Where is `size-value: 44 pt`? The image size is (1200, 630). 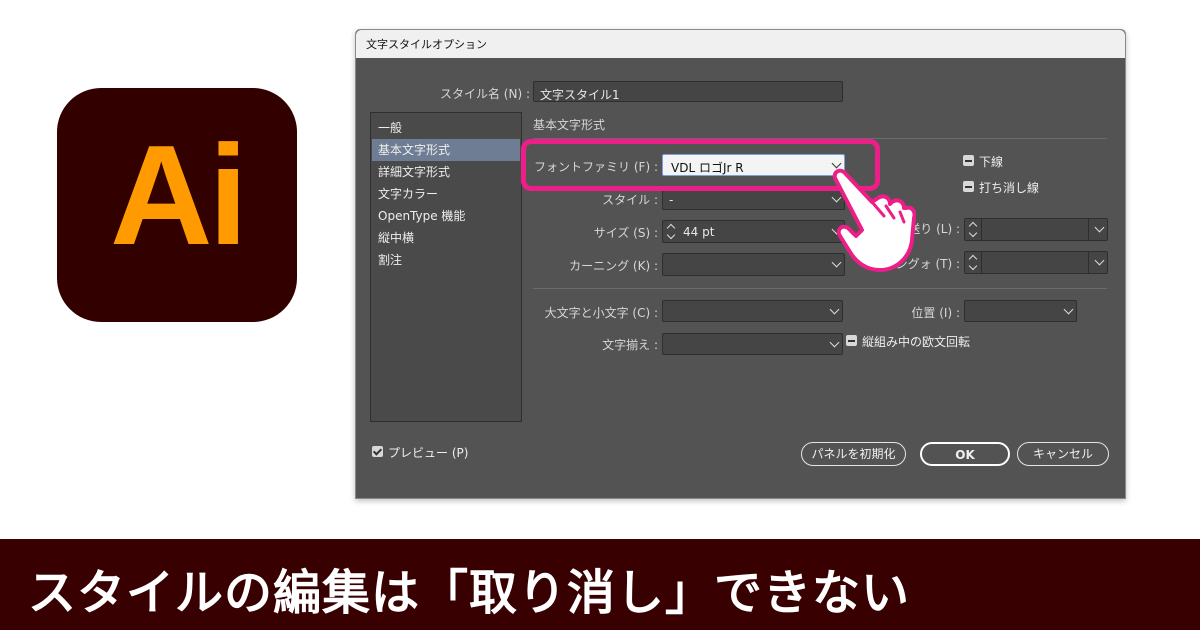 size-value: 44 pt is located at coordinates (699, 232).